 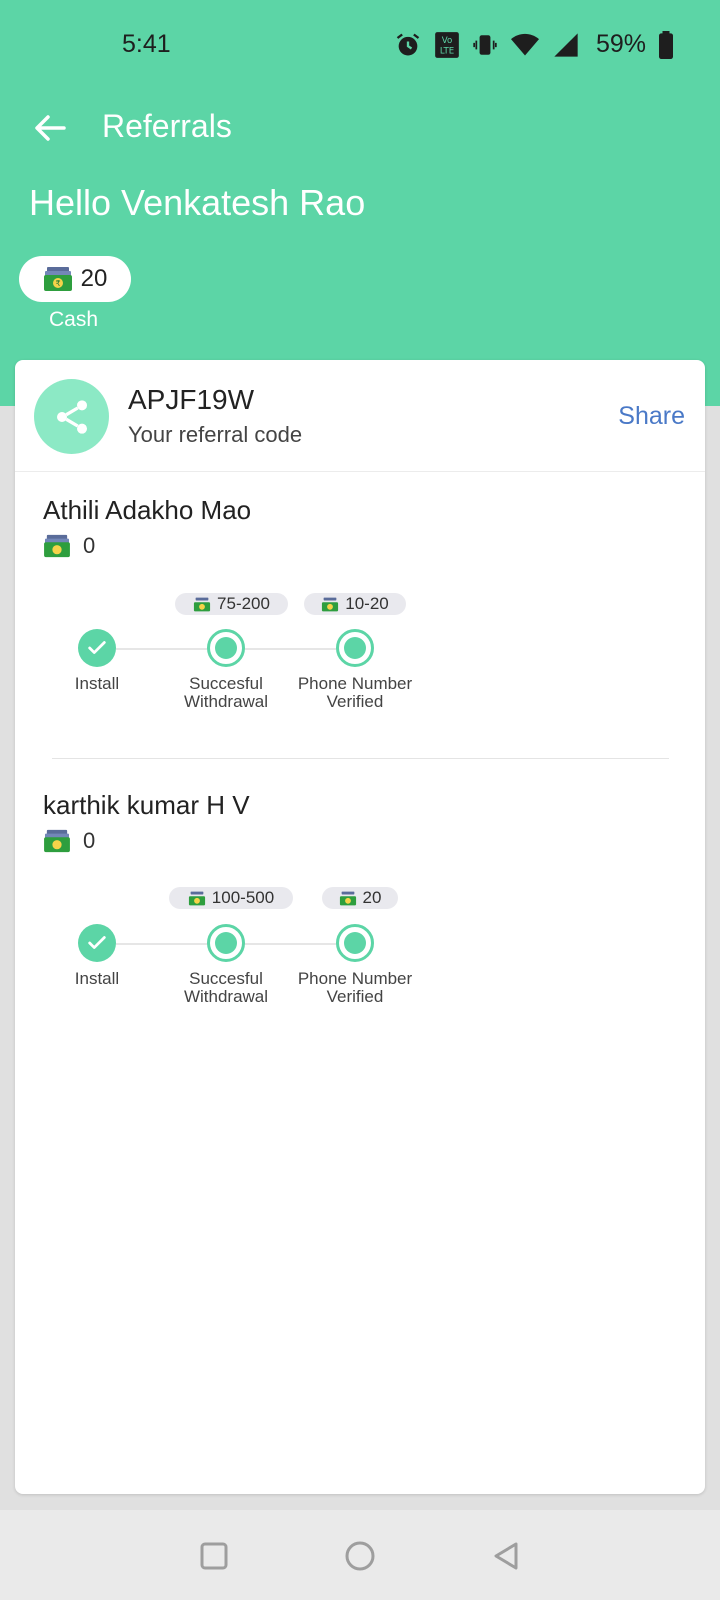 I want to click on back-button, so click(x=506, y=1556).